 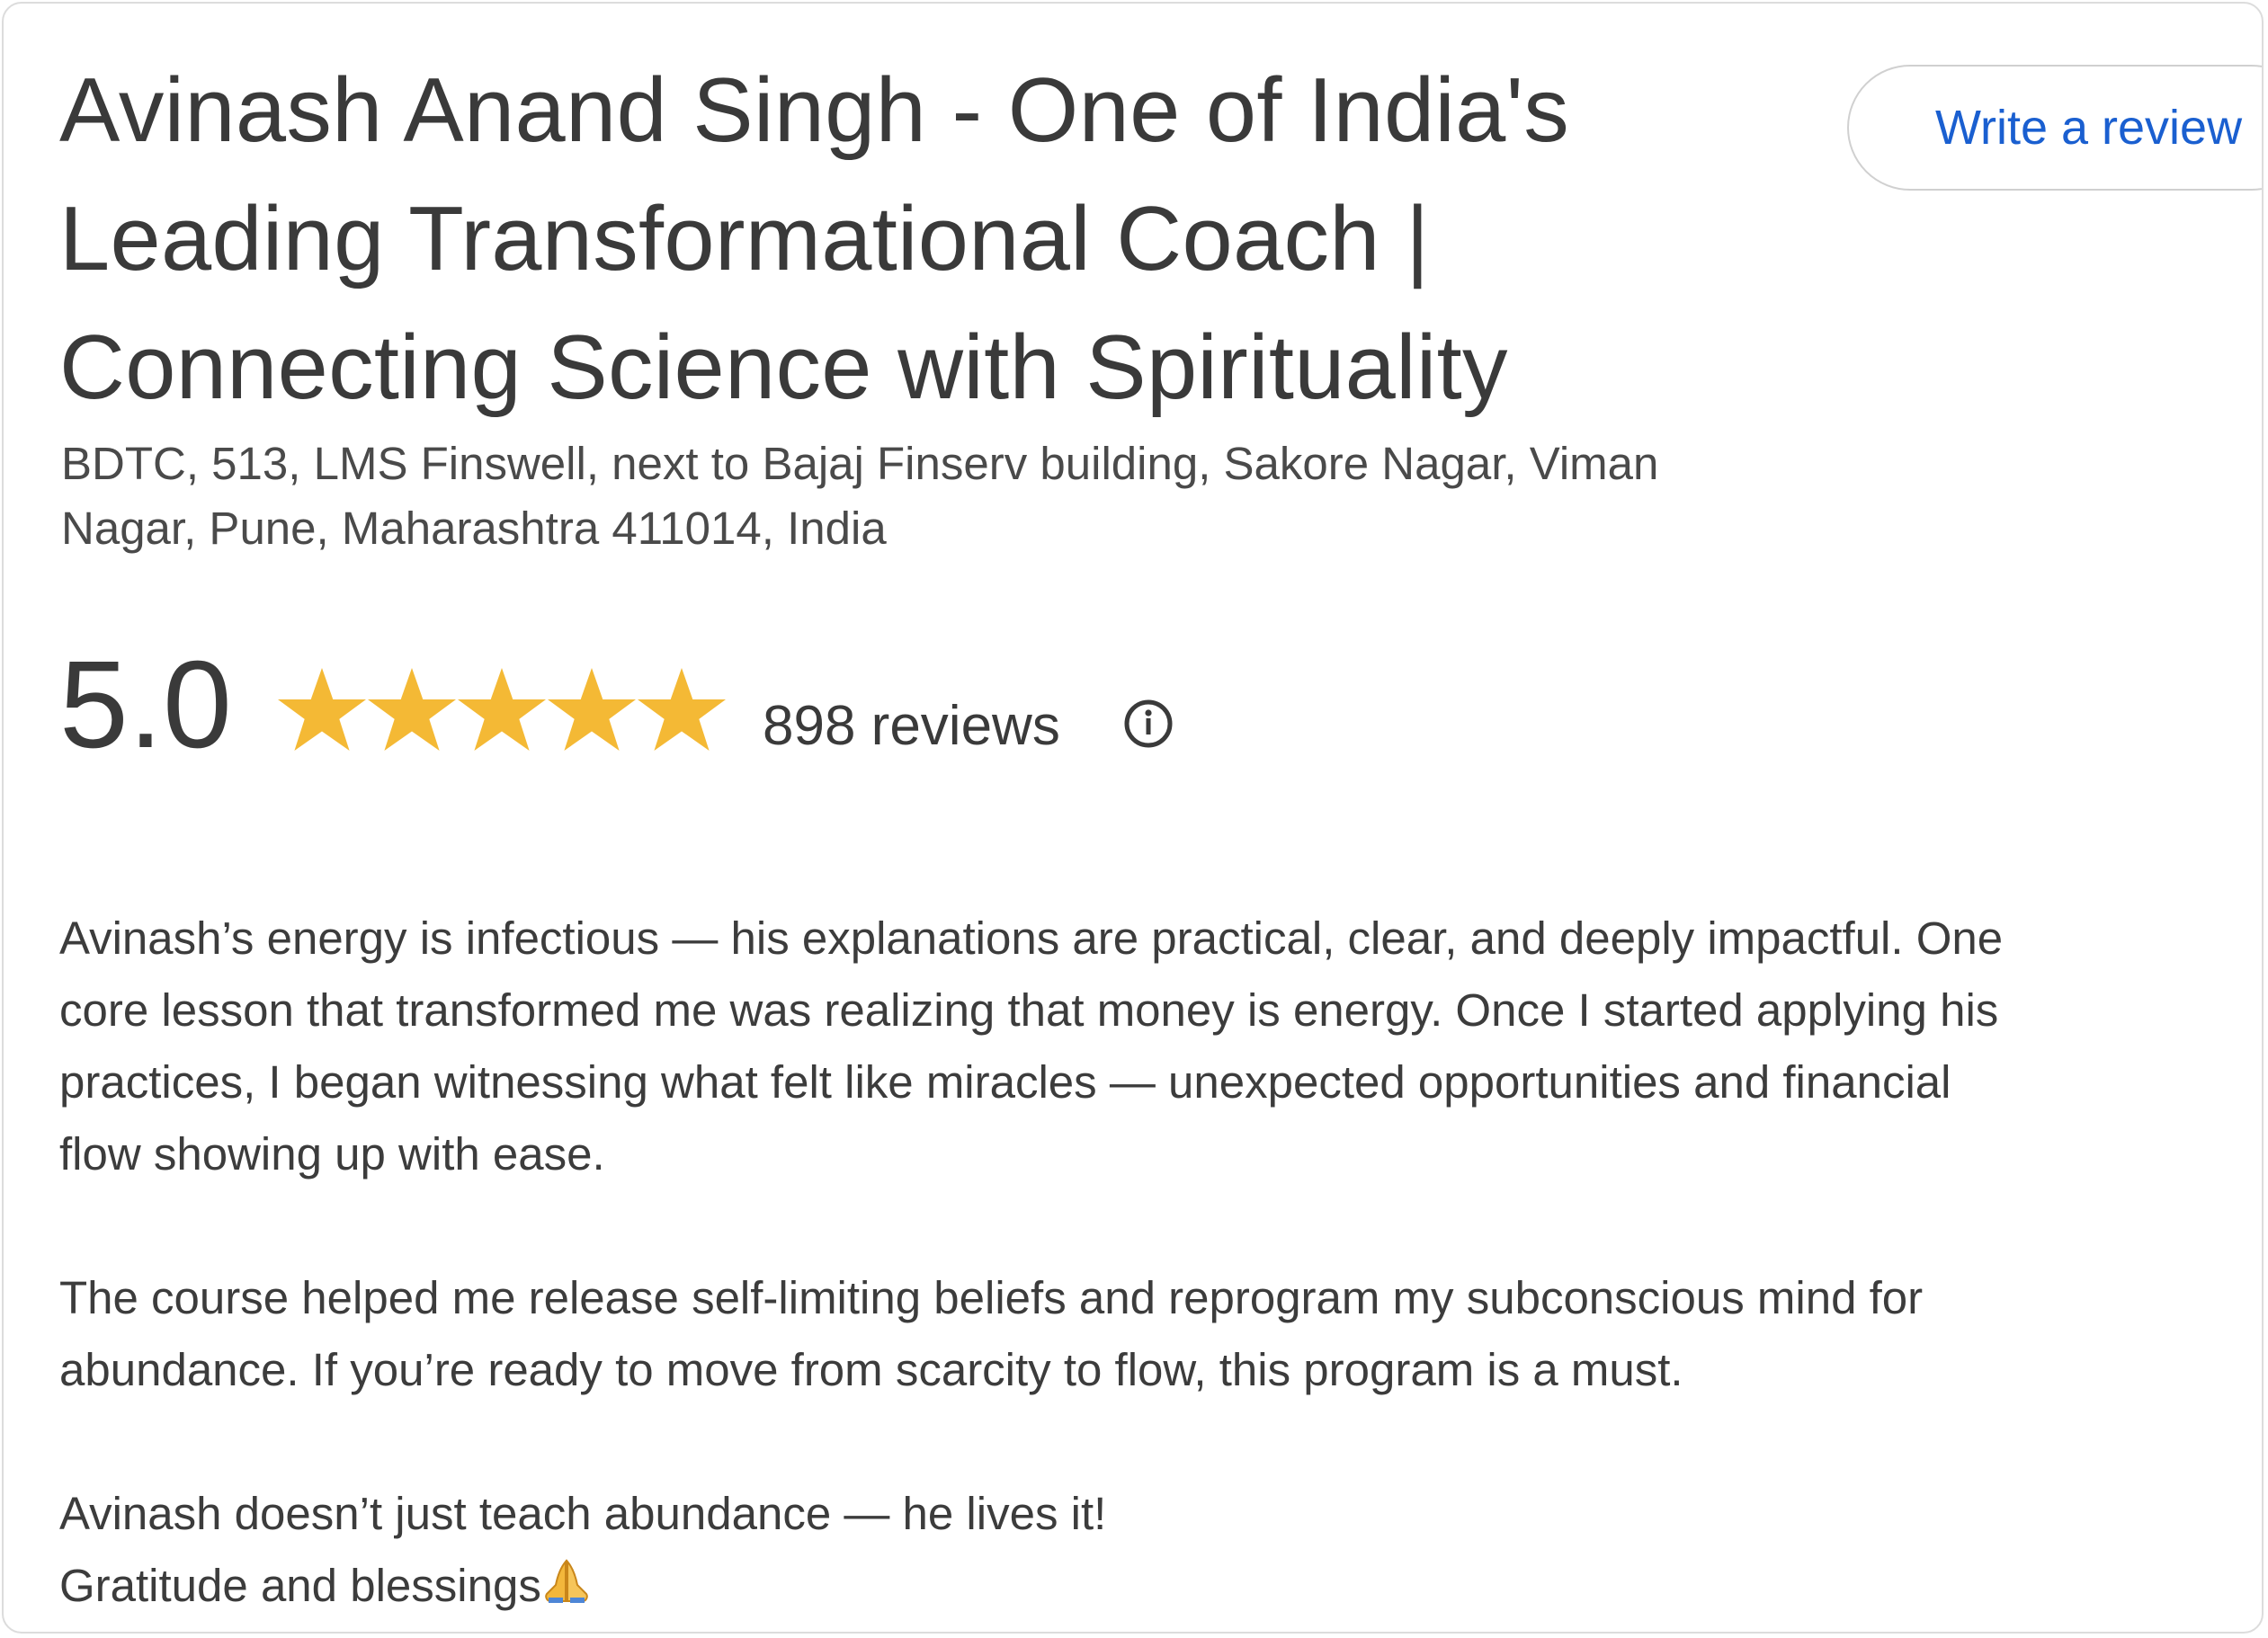 What do you see at coordinates (814, 110) in the screenshot?
I see `place-title-line: Avinash Anand Singh - One of India's` at bounding box center [814, 110].